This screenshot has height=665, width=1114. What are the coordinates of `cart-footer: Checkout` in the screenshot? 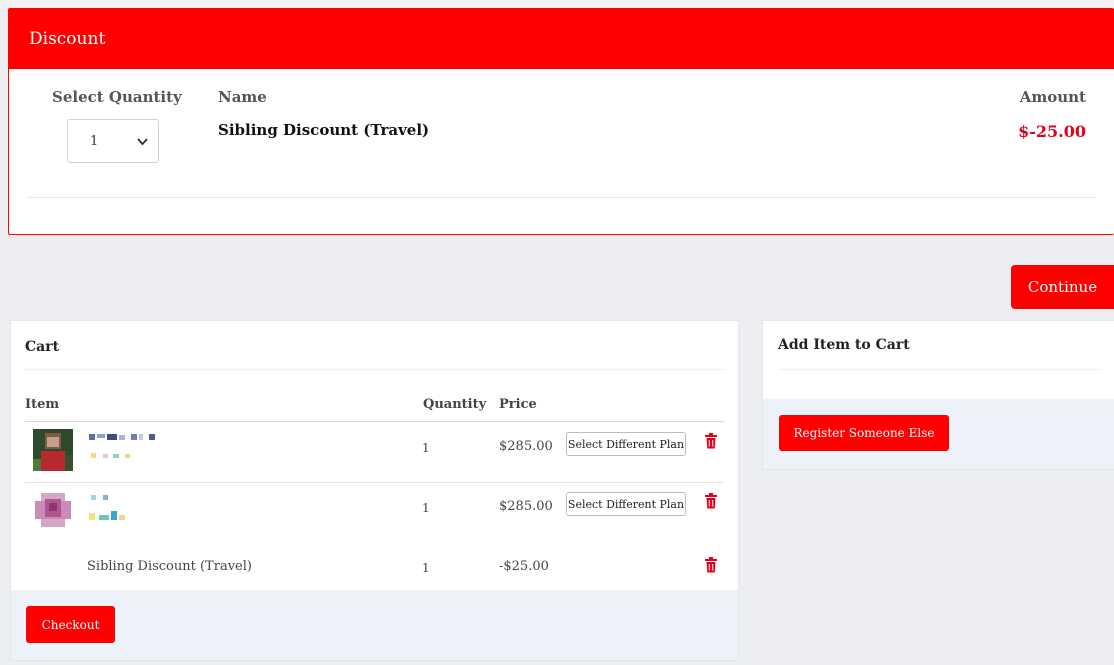 It's located at (374, 625).